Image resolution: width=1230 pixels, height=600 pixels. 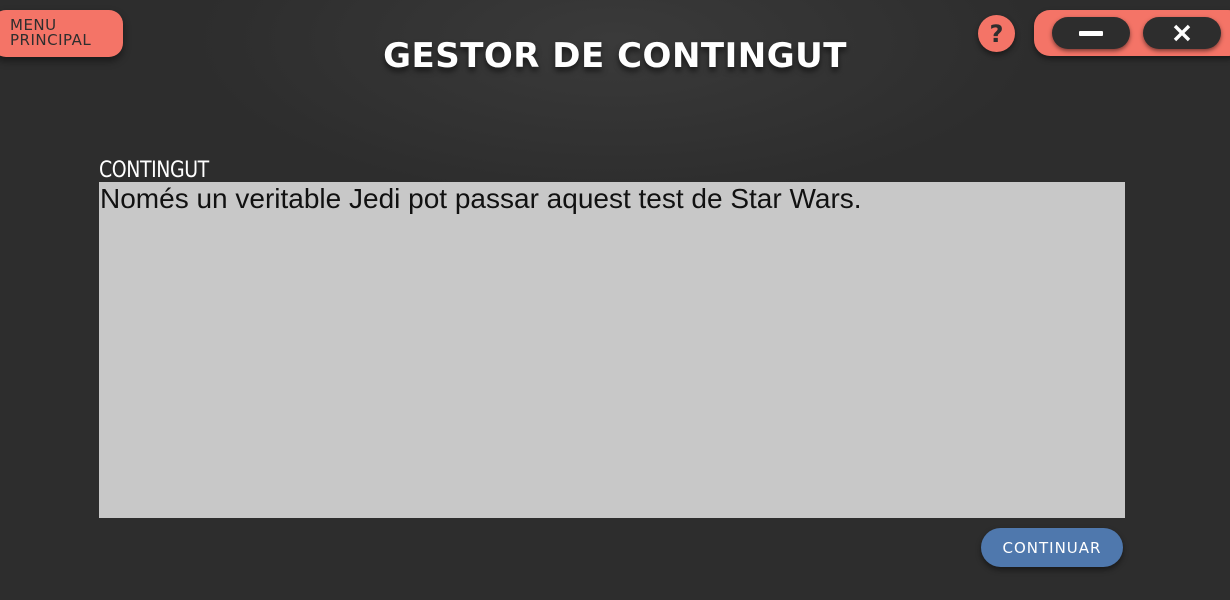 I want to click on close-icon, so click(x=1182, y=33).